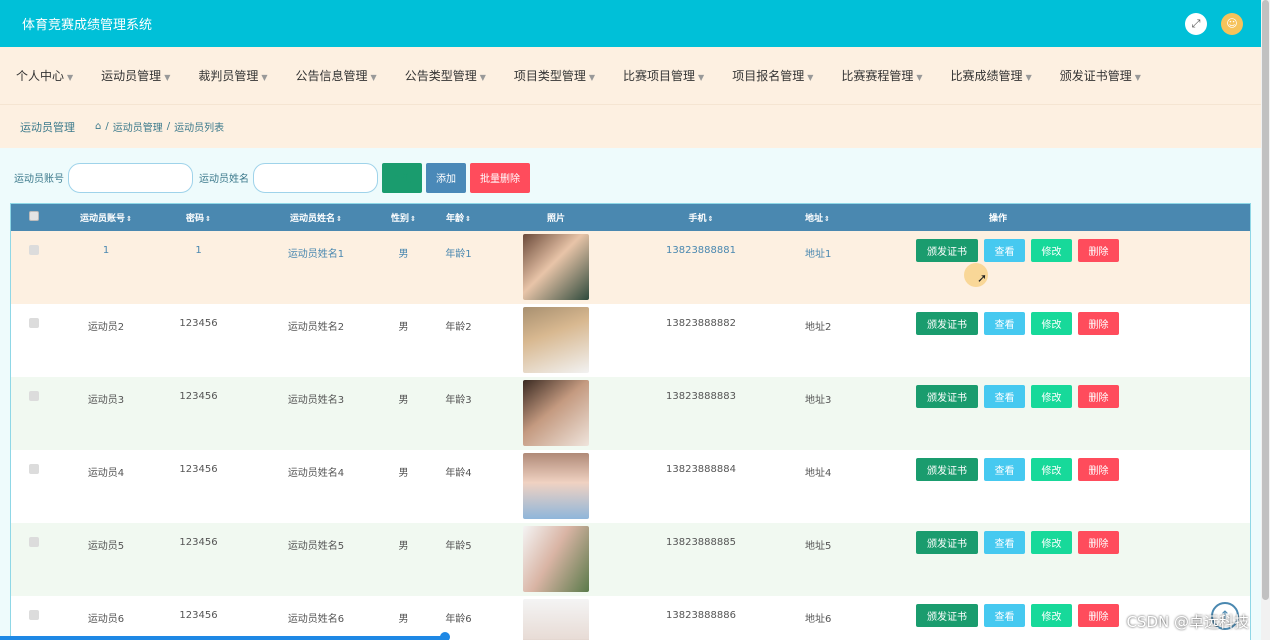 This screenshot has width=1270, height=640. What do you see at coordinates (458, 217) in the screenshot?
I see `header-age: 年龄⇕` at bounding box center [458, 217].